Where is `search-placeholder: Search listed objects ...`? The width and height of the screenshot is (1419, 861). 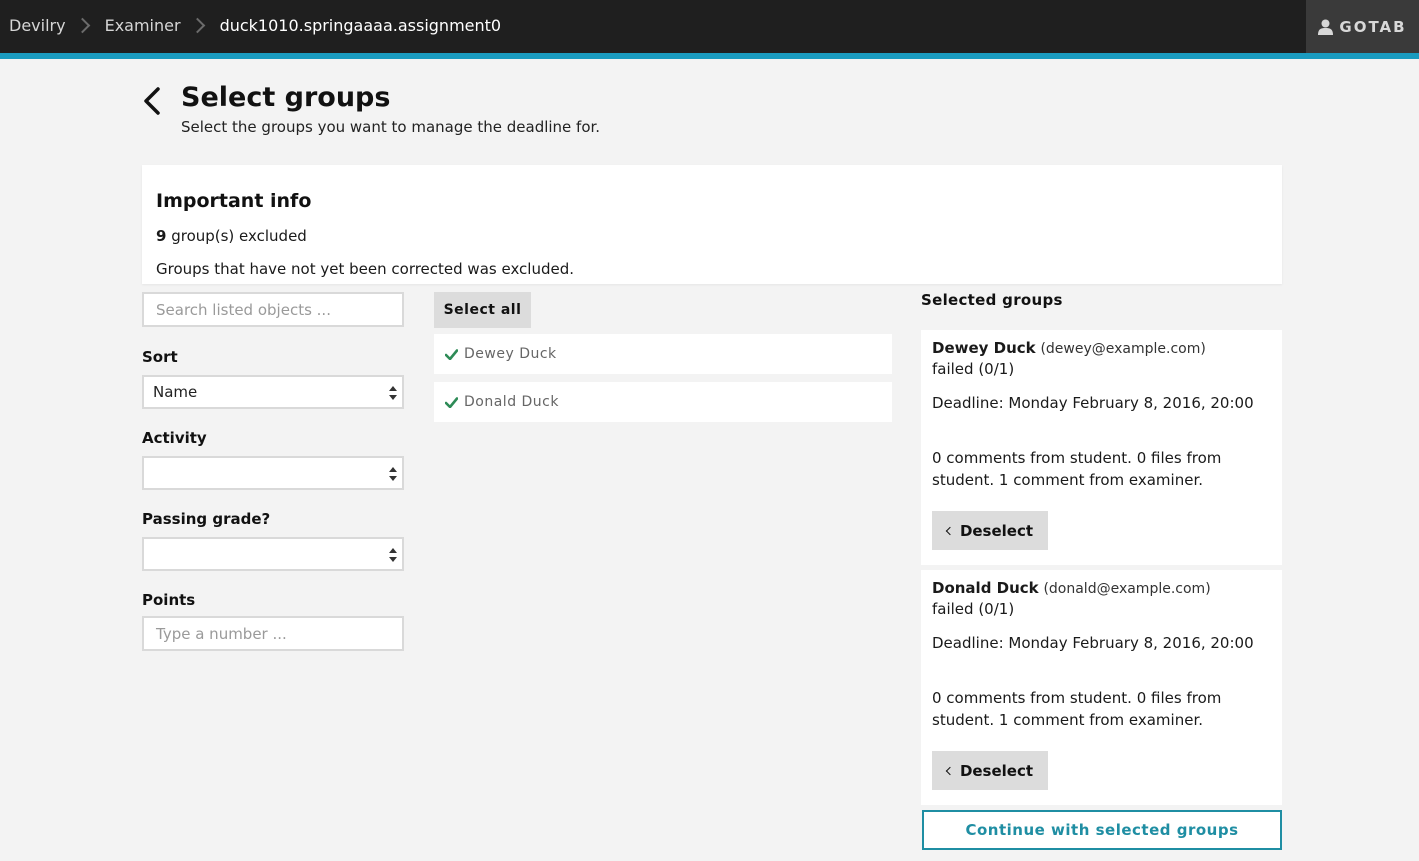 search-placeholder: Search listed objects ... is located at coordinates (243, 310).